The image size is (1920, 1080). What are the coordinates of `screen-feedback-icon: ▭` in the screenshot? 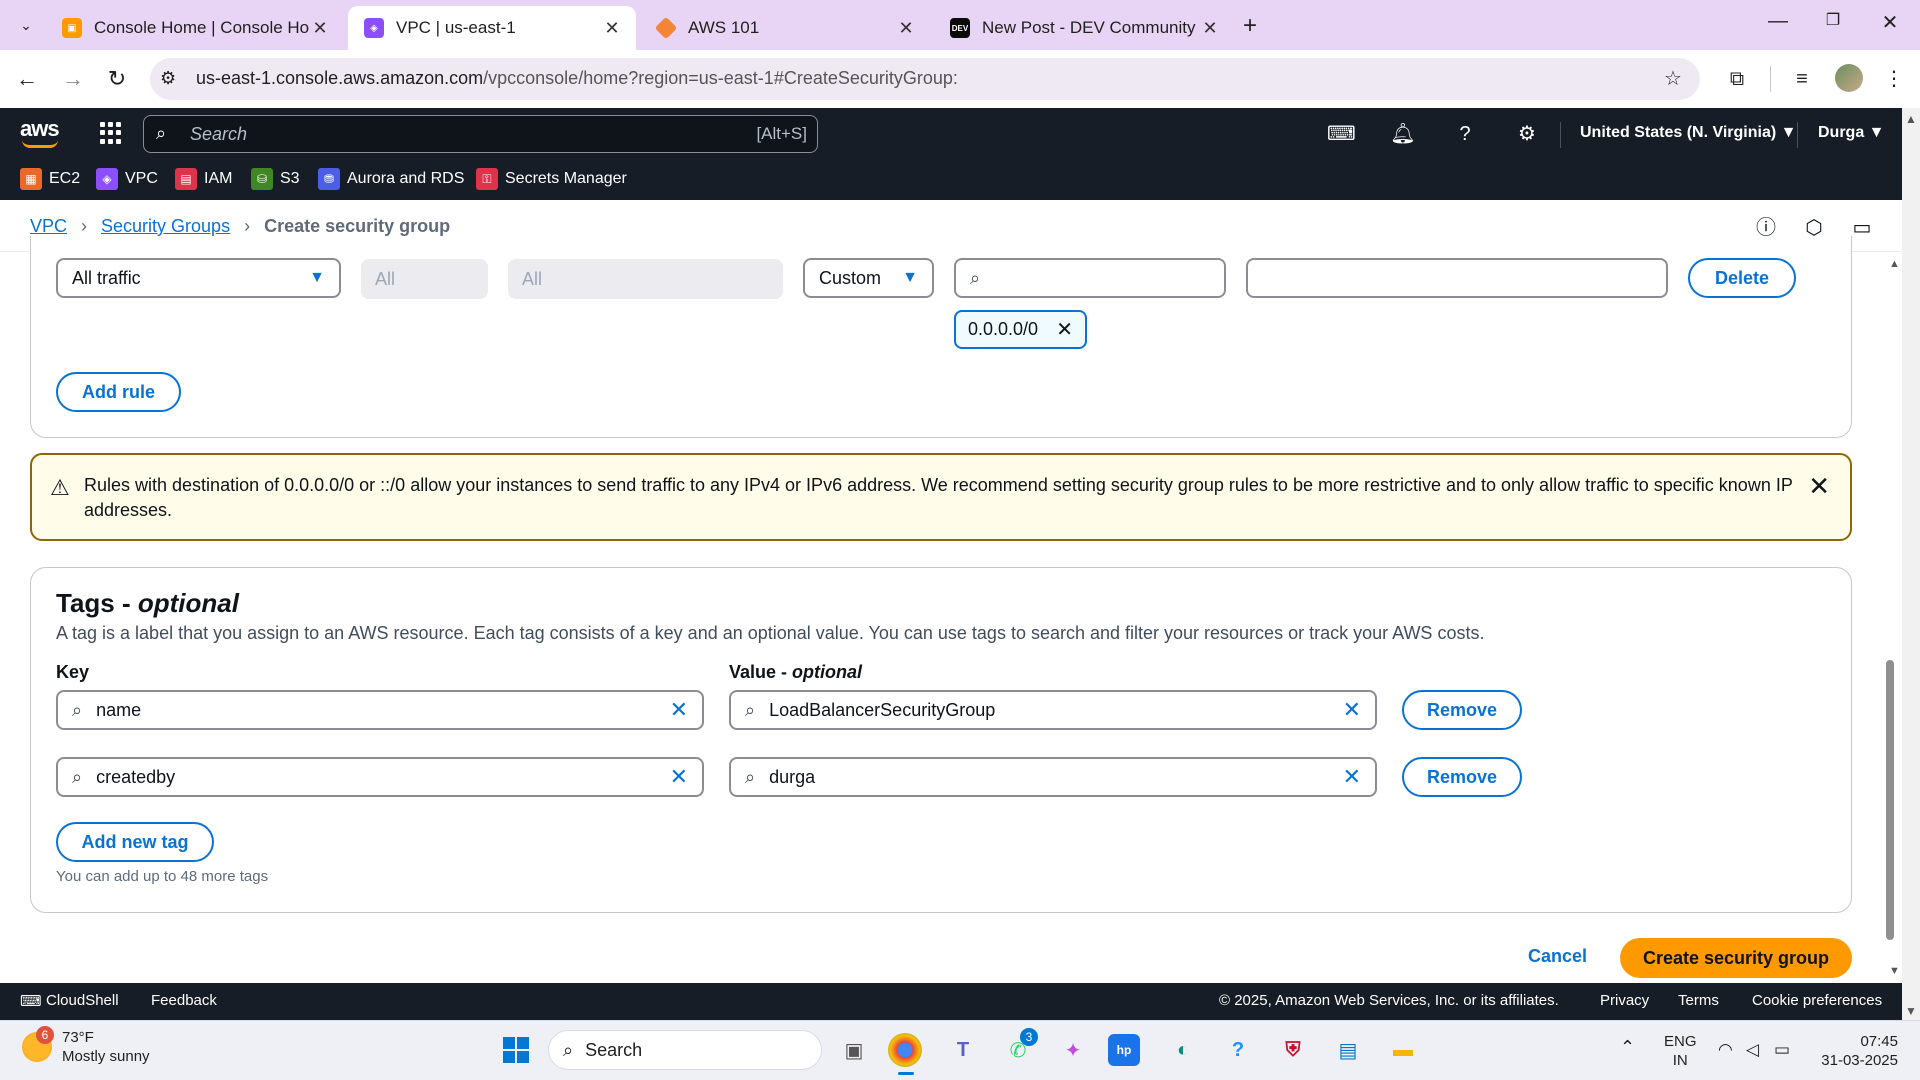 It's located at (1862, 228).